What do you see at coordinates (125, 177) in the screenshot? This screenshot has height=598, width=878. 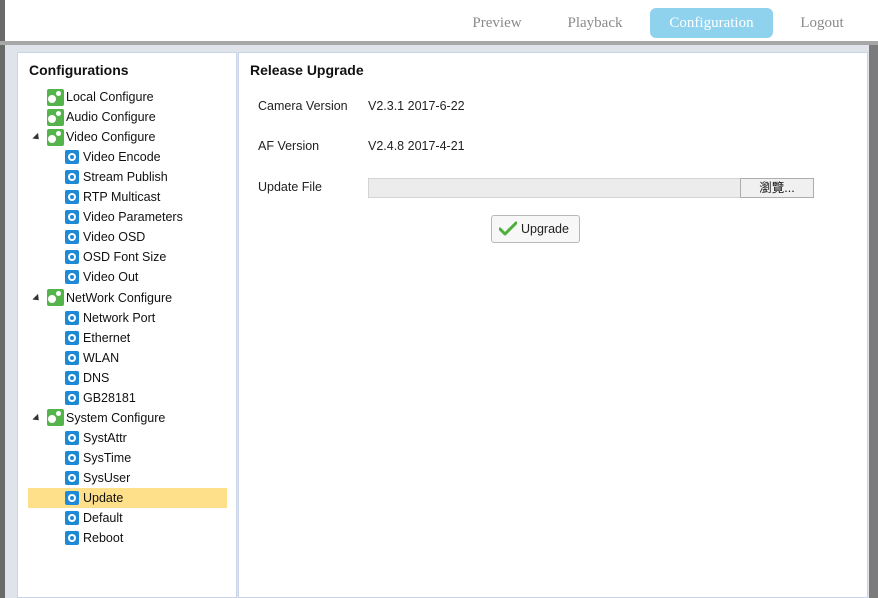 I see `sidebar-item-label: Stream Publish` at bounding box center [125, 177].